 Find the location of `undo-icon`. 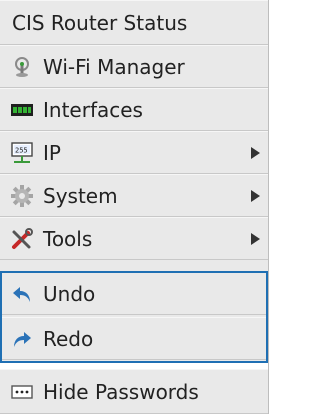

undo-icon is located at coordinates (22, 294).